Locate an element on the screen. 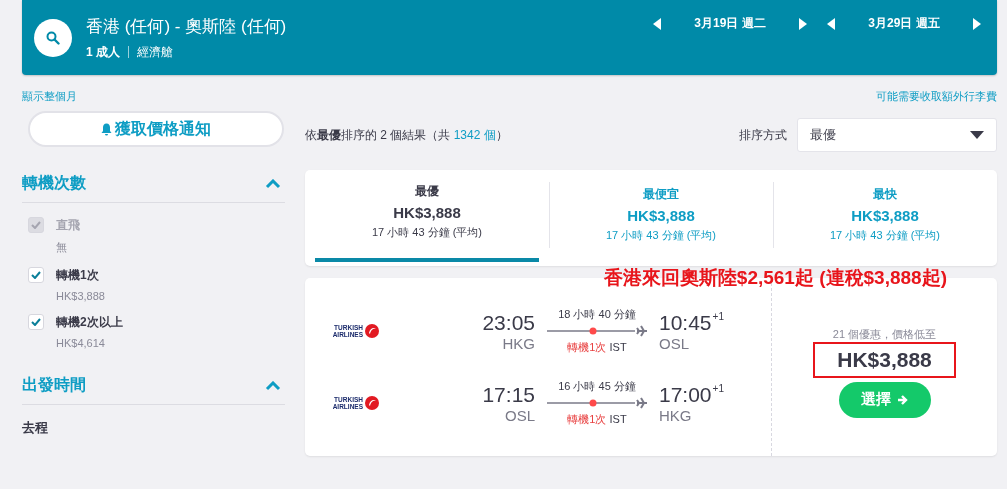  date-text: 3月19日 週二 is located at coordinates (730, 23).